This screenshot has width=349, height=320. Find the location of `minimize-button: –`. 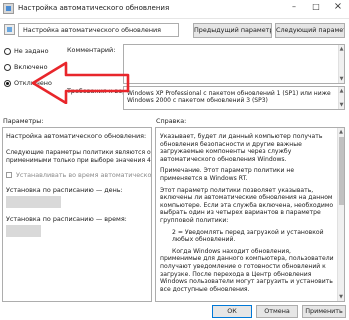

minimize-button: – is located at coordinates (294, 7).